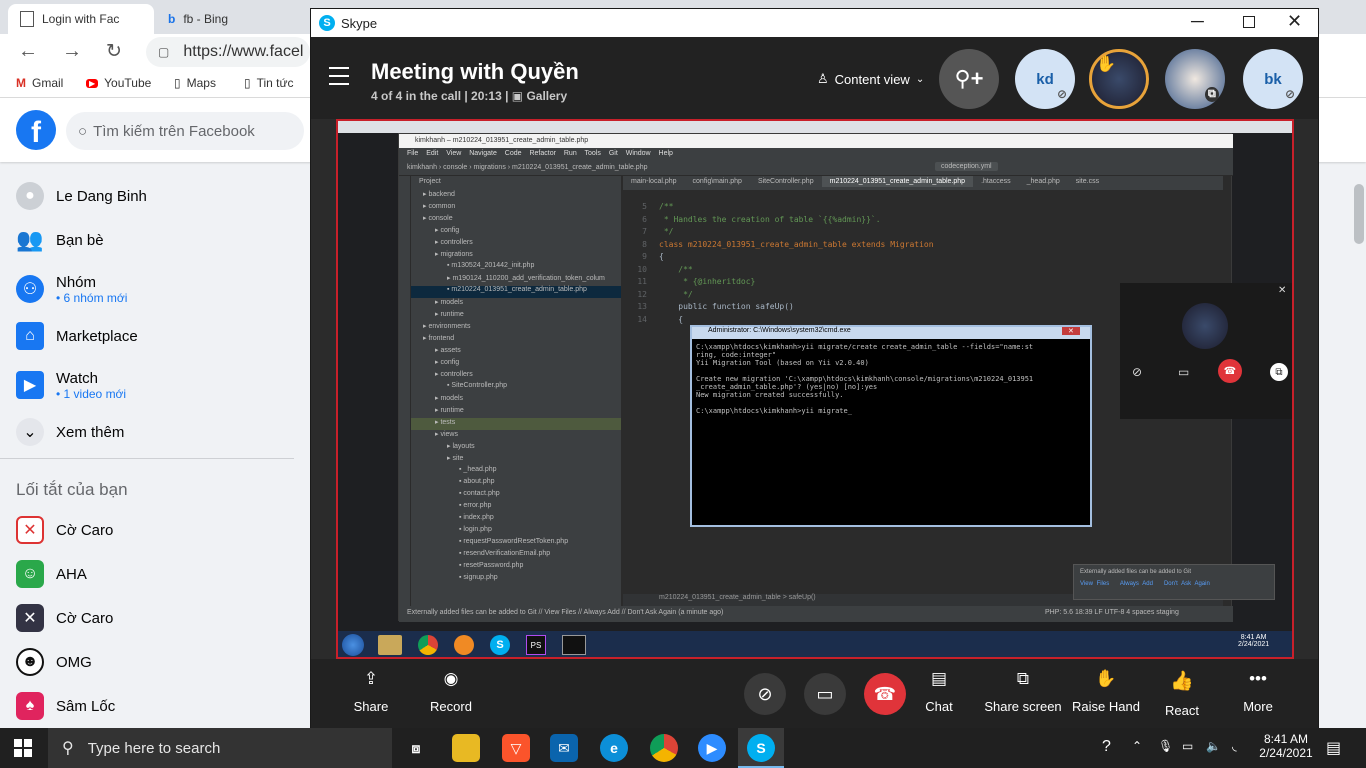 Image resolution: width=1366 pixels, height=768 pixels. I want to click on sidebar-item-groups: ⚇ Nhóm • 6 nhóm mới, so click(71, 289).